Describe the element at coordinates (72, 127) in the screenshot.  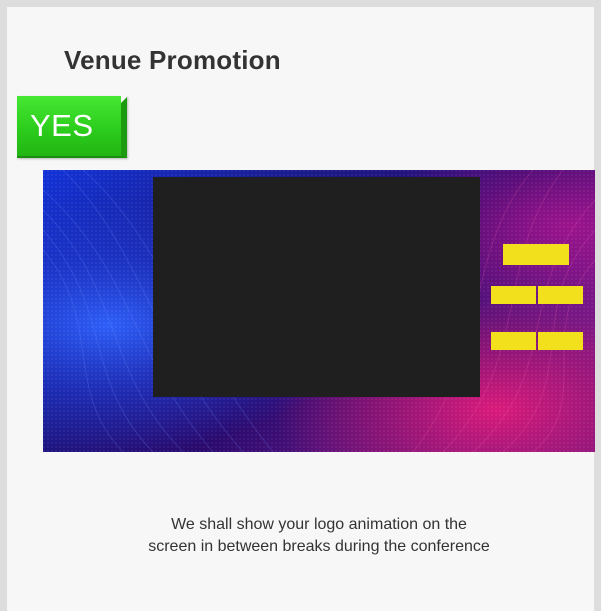
I see `yes-badge: YES` at that location.